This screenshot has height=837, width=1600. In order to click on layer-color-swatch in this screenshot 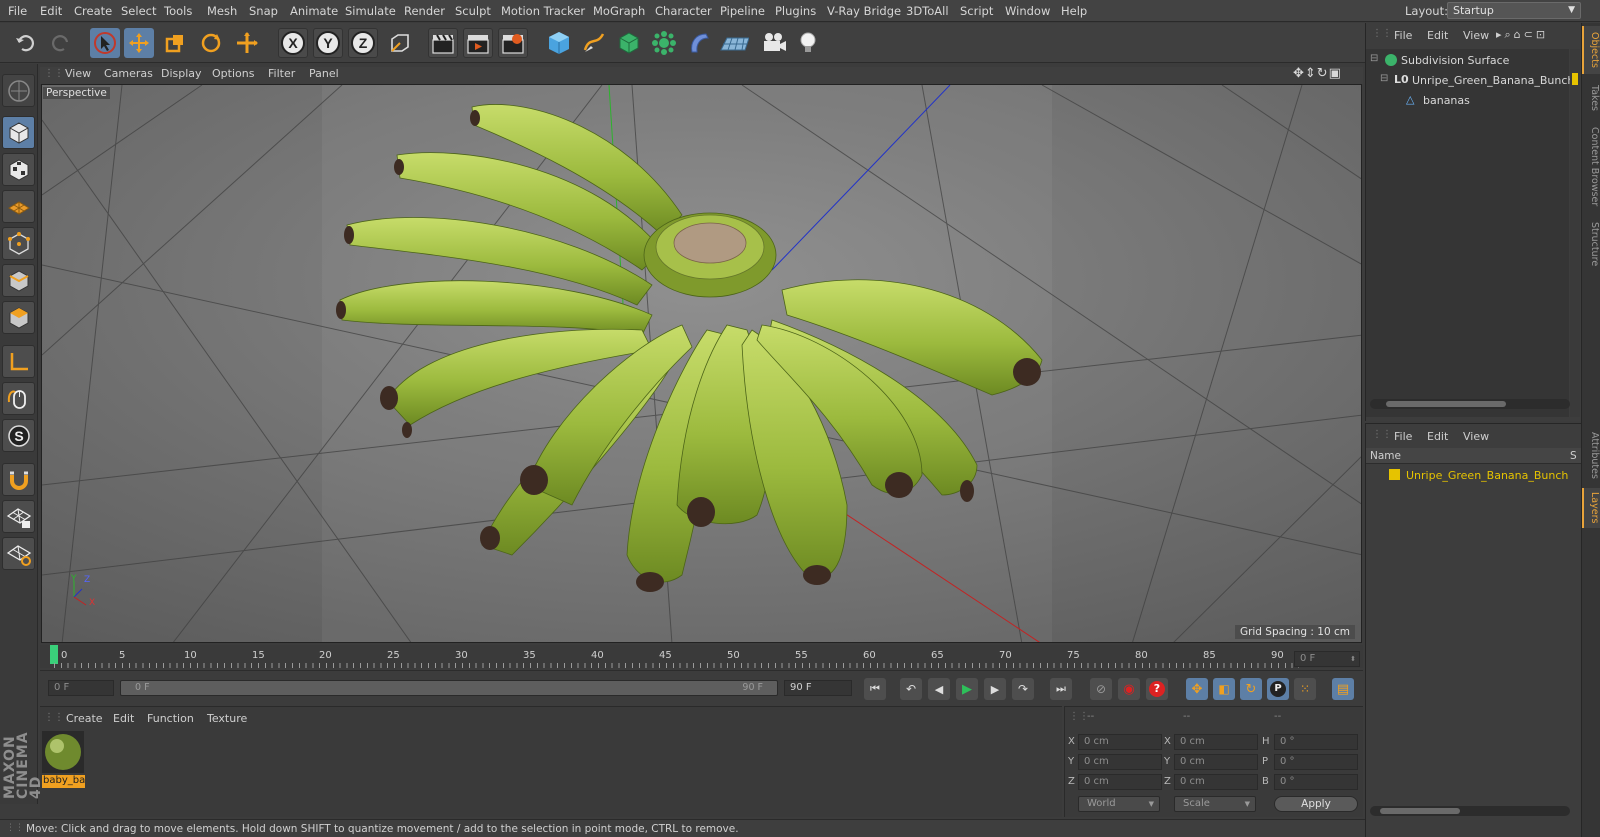, I will do `click(1394, 474)`.